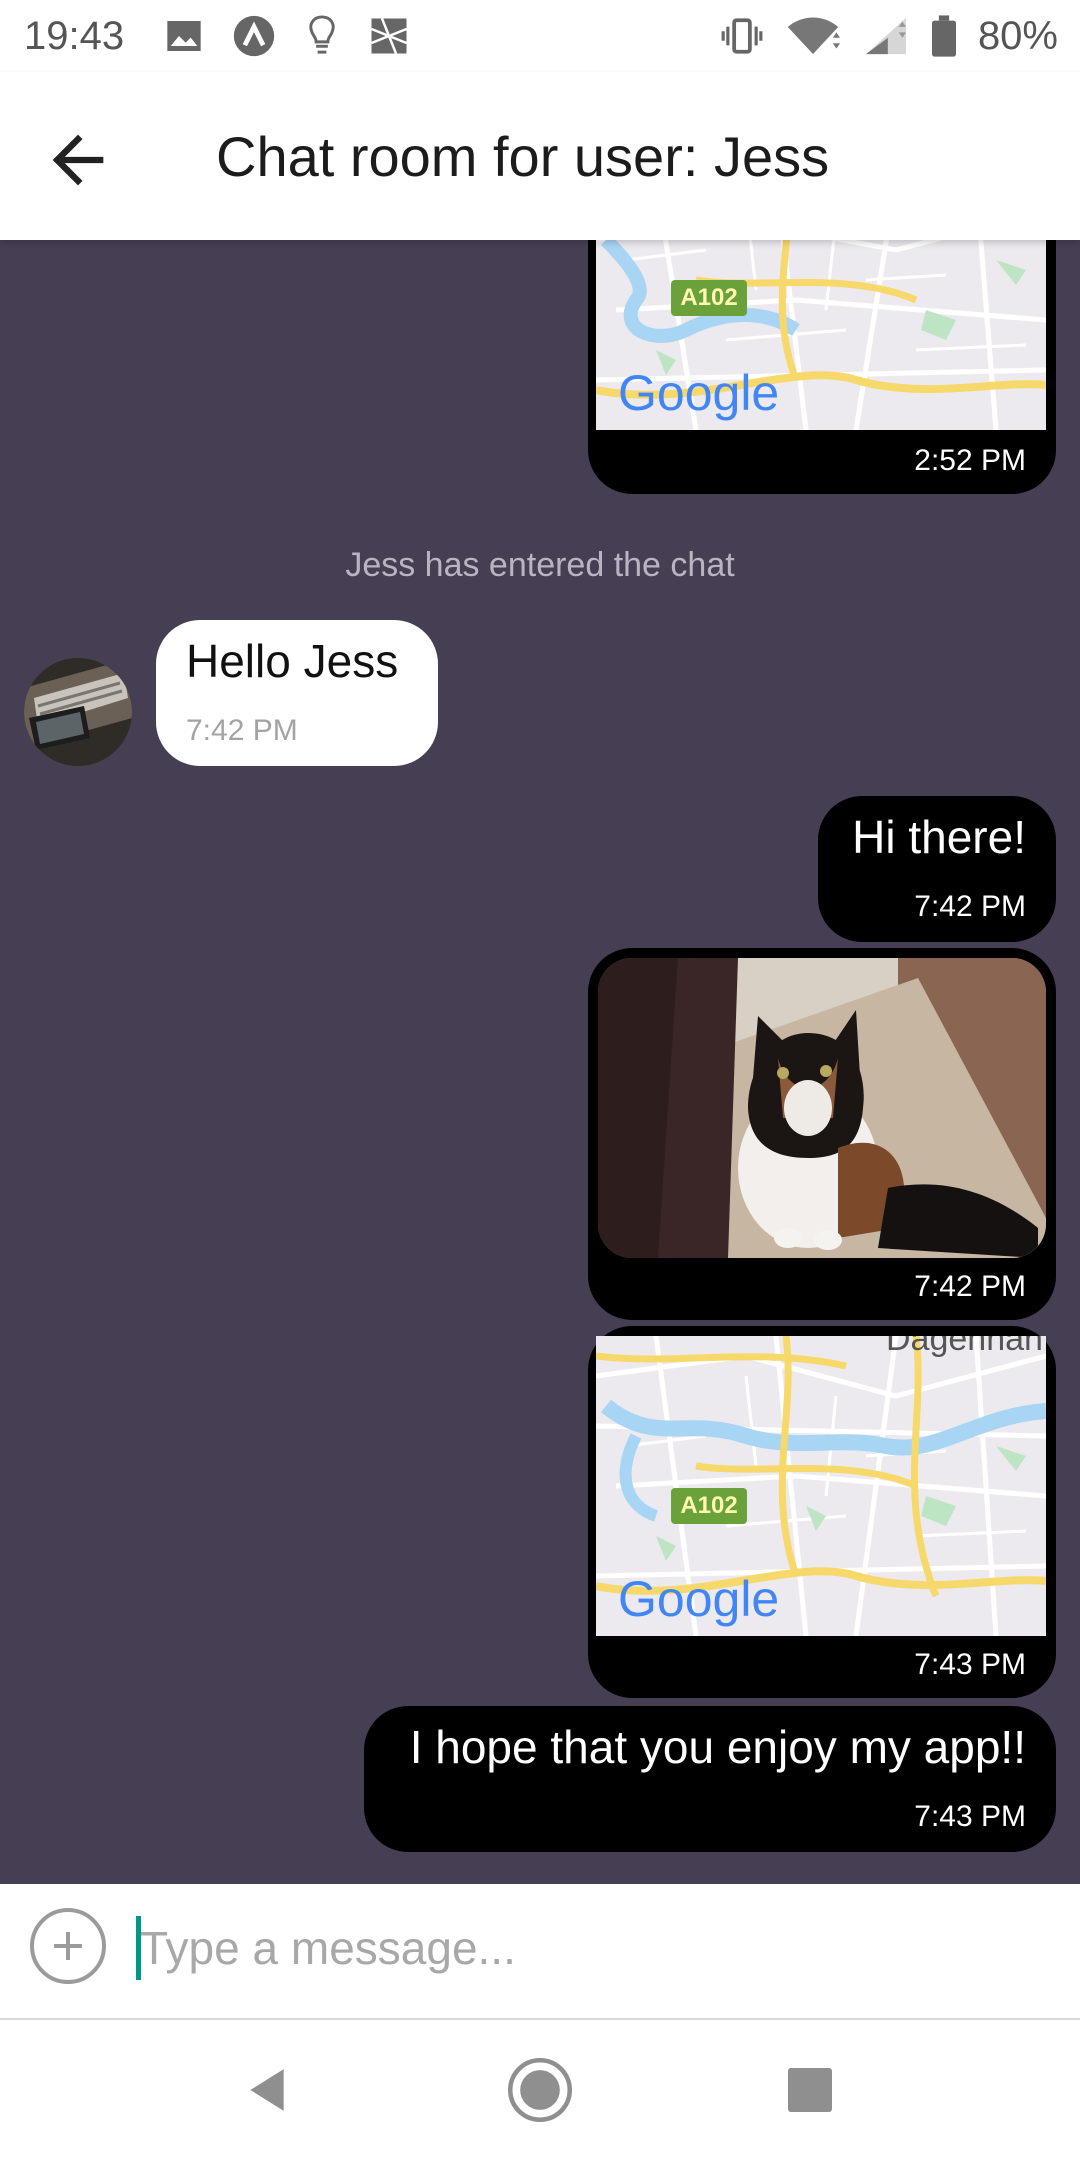  I want to click on message-composer, so click(540, 1952).